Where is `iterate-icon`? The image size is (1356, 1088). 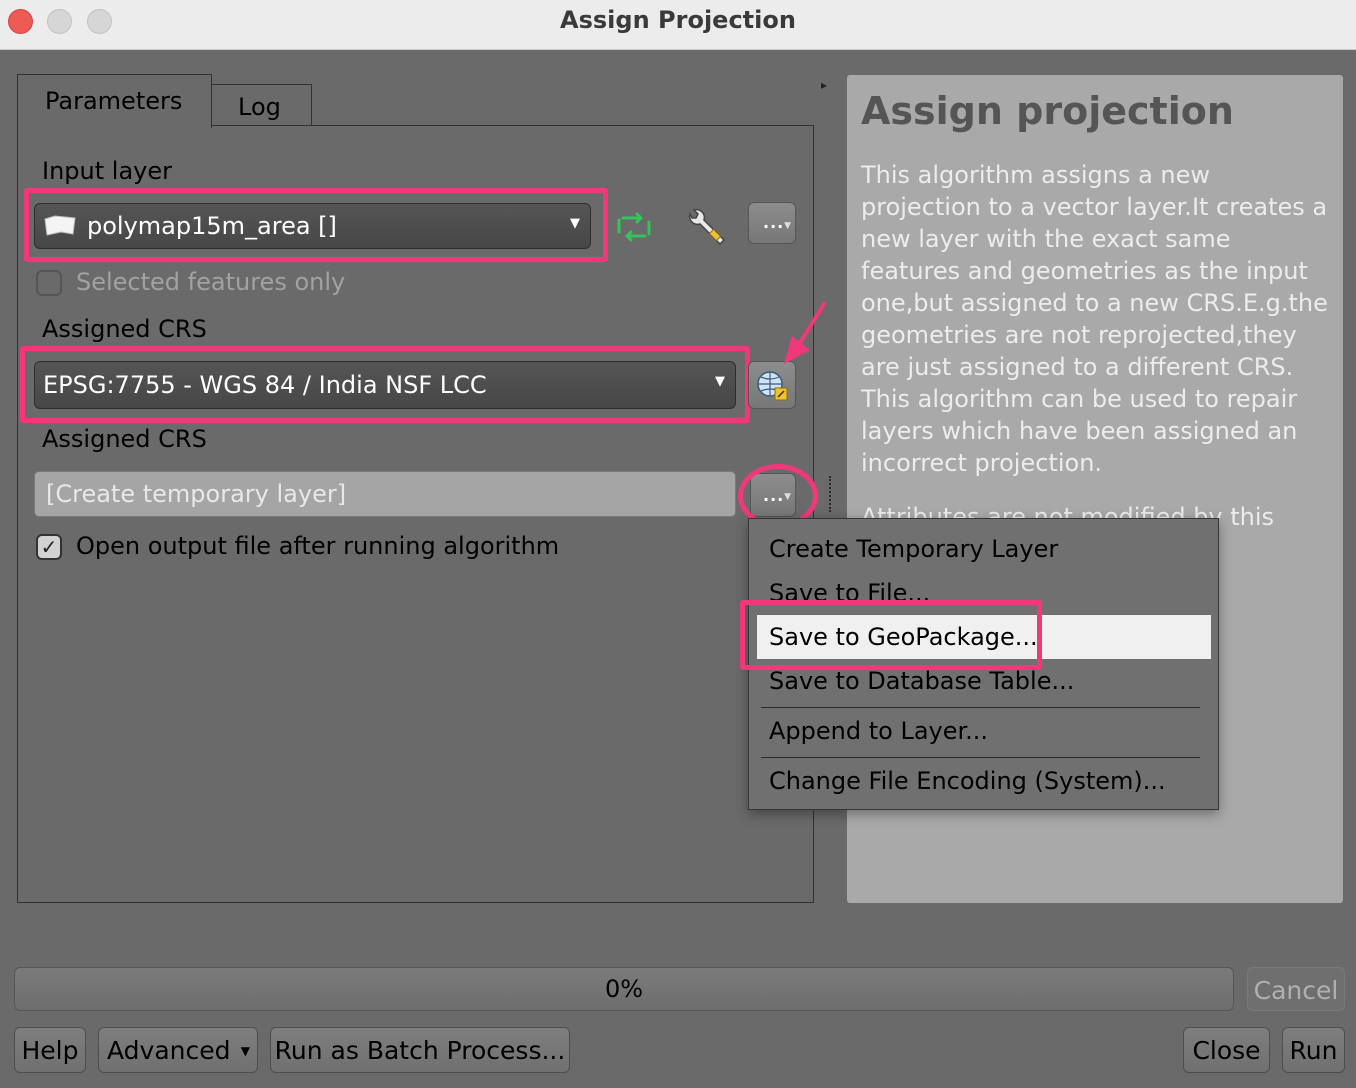 iterate-icon is located at coordinates (634, 227).